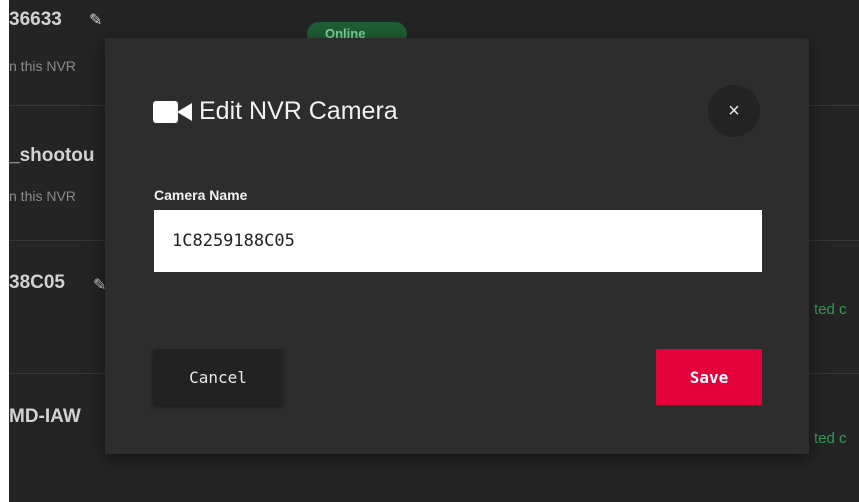 The width and height of the screenshot is (859, 502). Describe the element at coordinates (52, 155) in the screenshot. I see `camera-name-text: _shootou` at that location.